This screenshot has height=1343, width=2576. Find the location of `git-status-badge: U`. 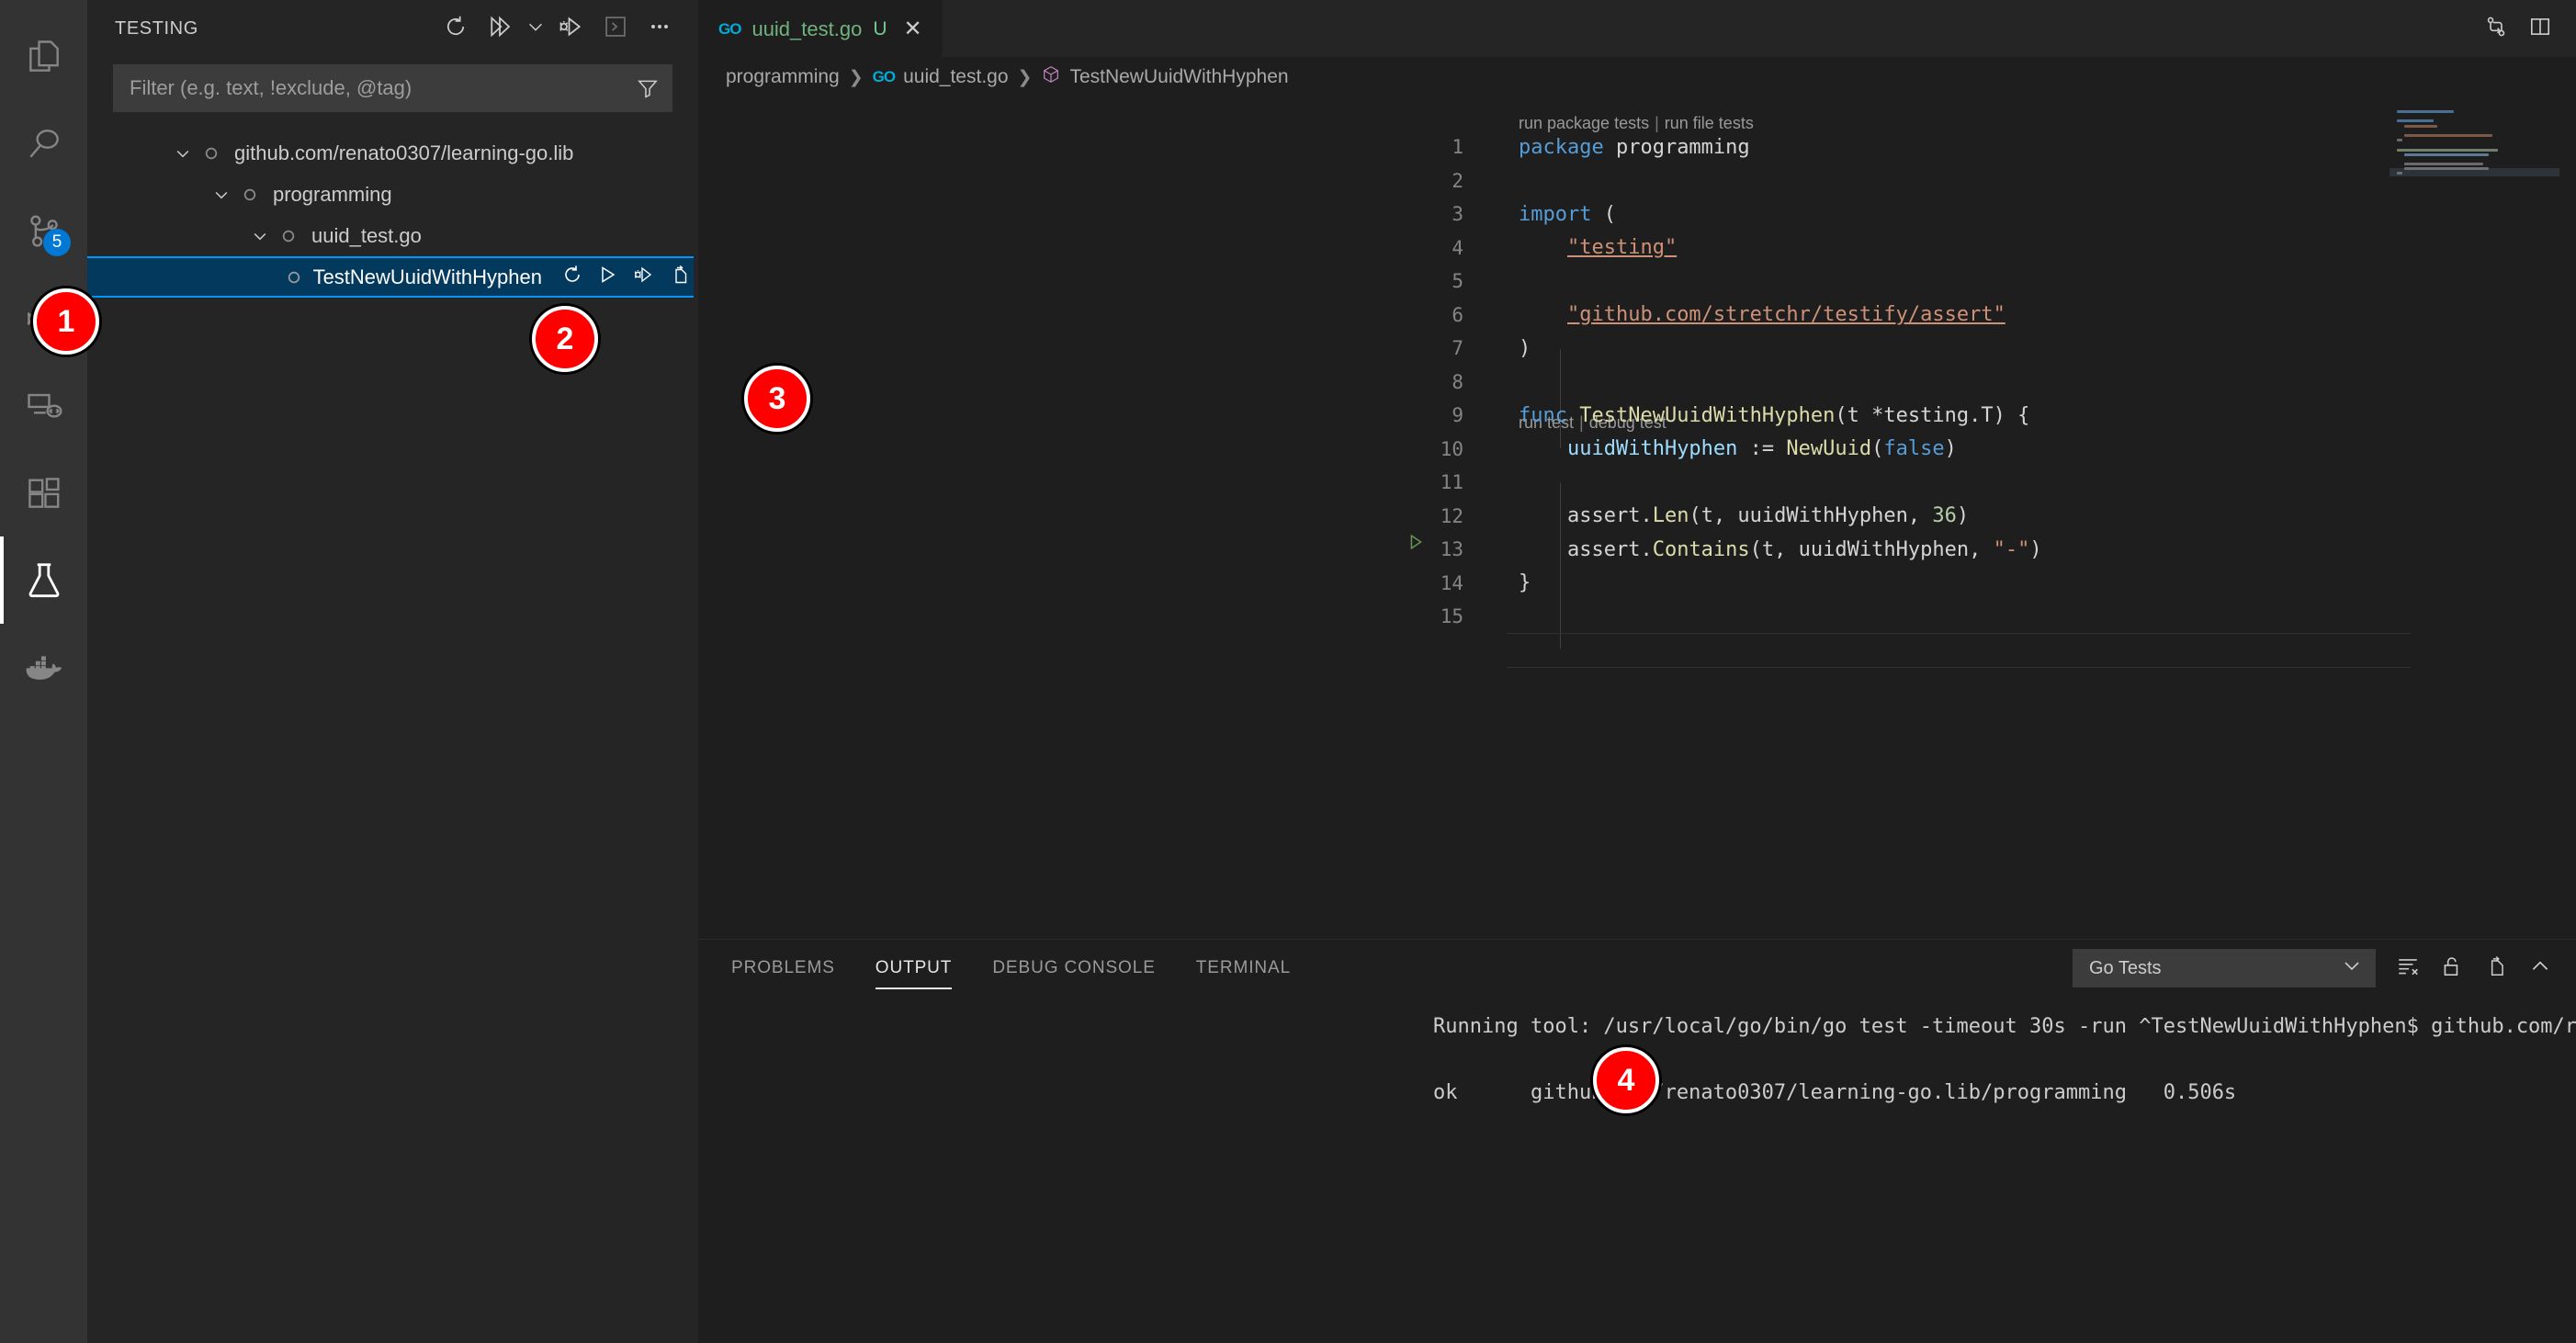

git-status-badge: U is located at coordinates (880, 28).